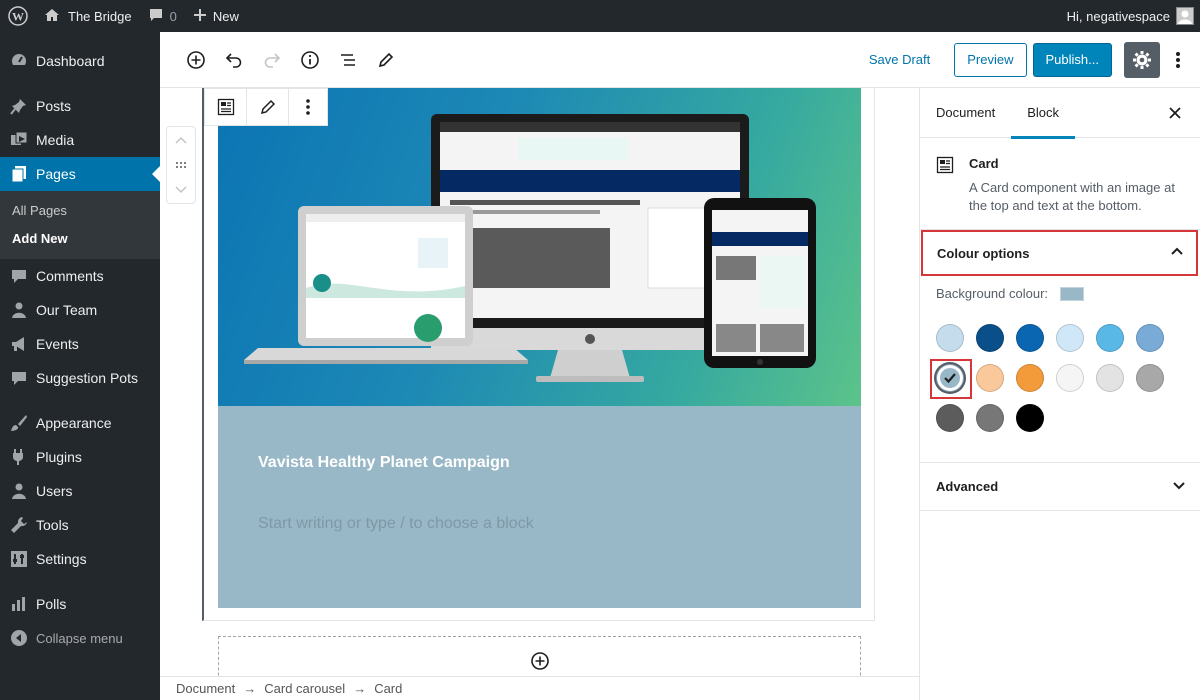  What do you see at coordinates (100, 16) in the screenshot?
I see `site-name: The Bridge` at bounding box center [100, 16].